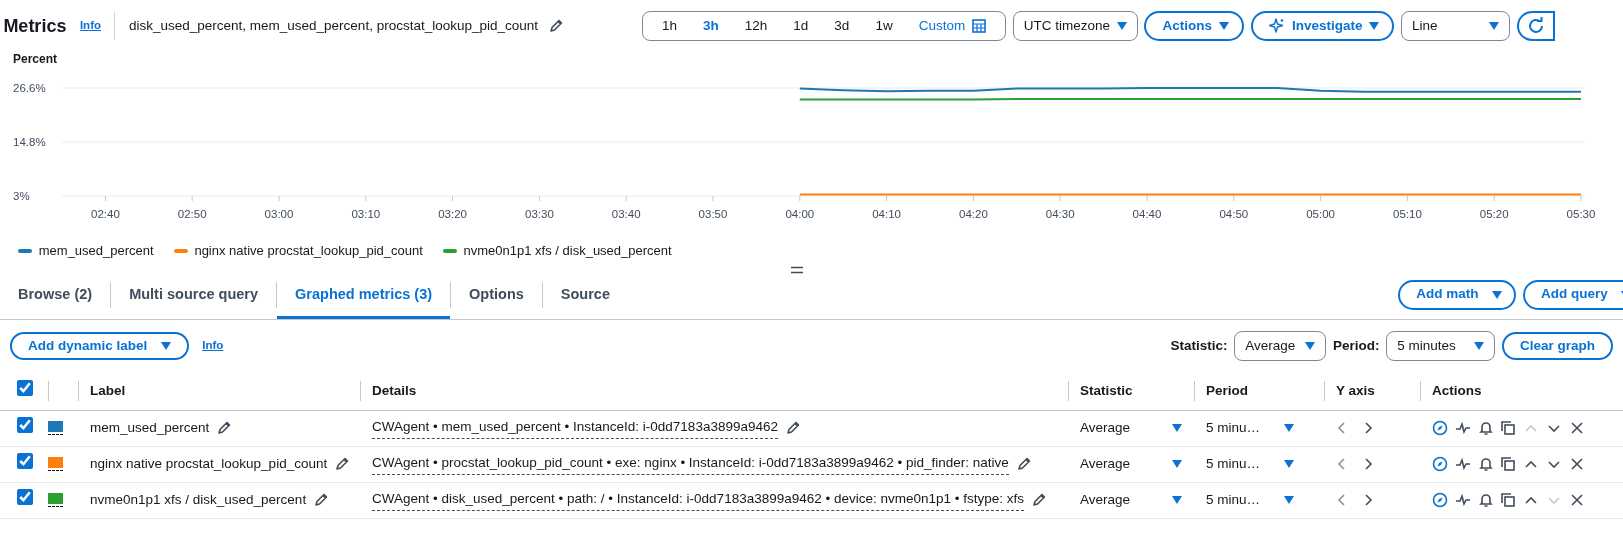 Image resolution: width=1623 pixels, height=545 pixels. I want to click on select-all-checkbox, so click(25, 387).